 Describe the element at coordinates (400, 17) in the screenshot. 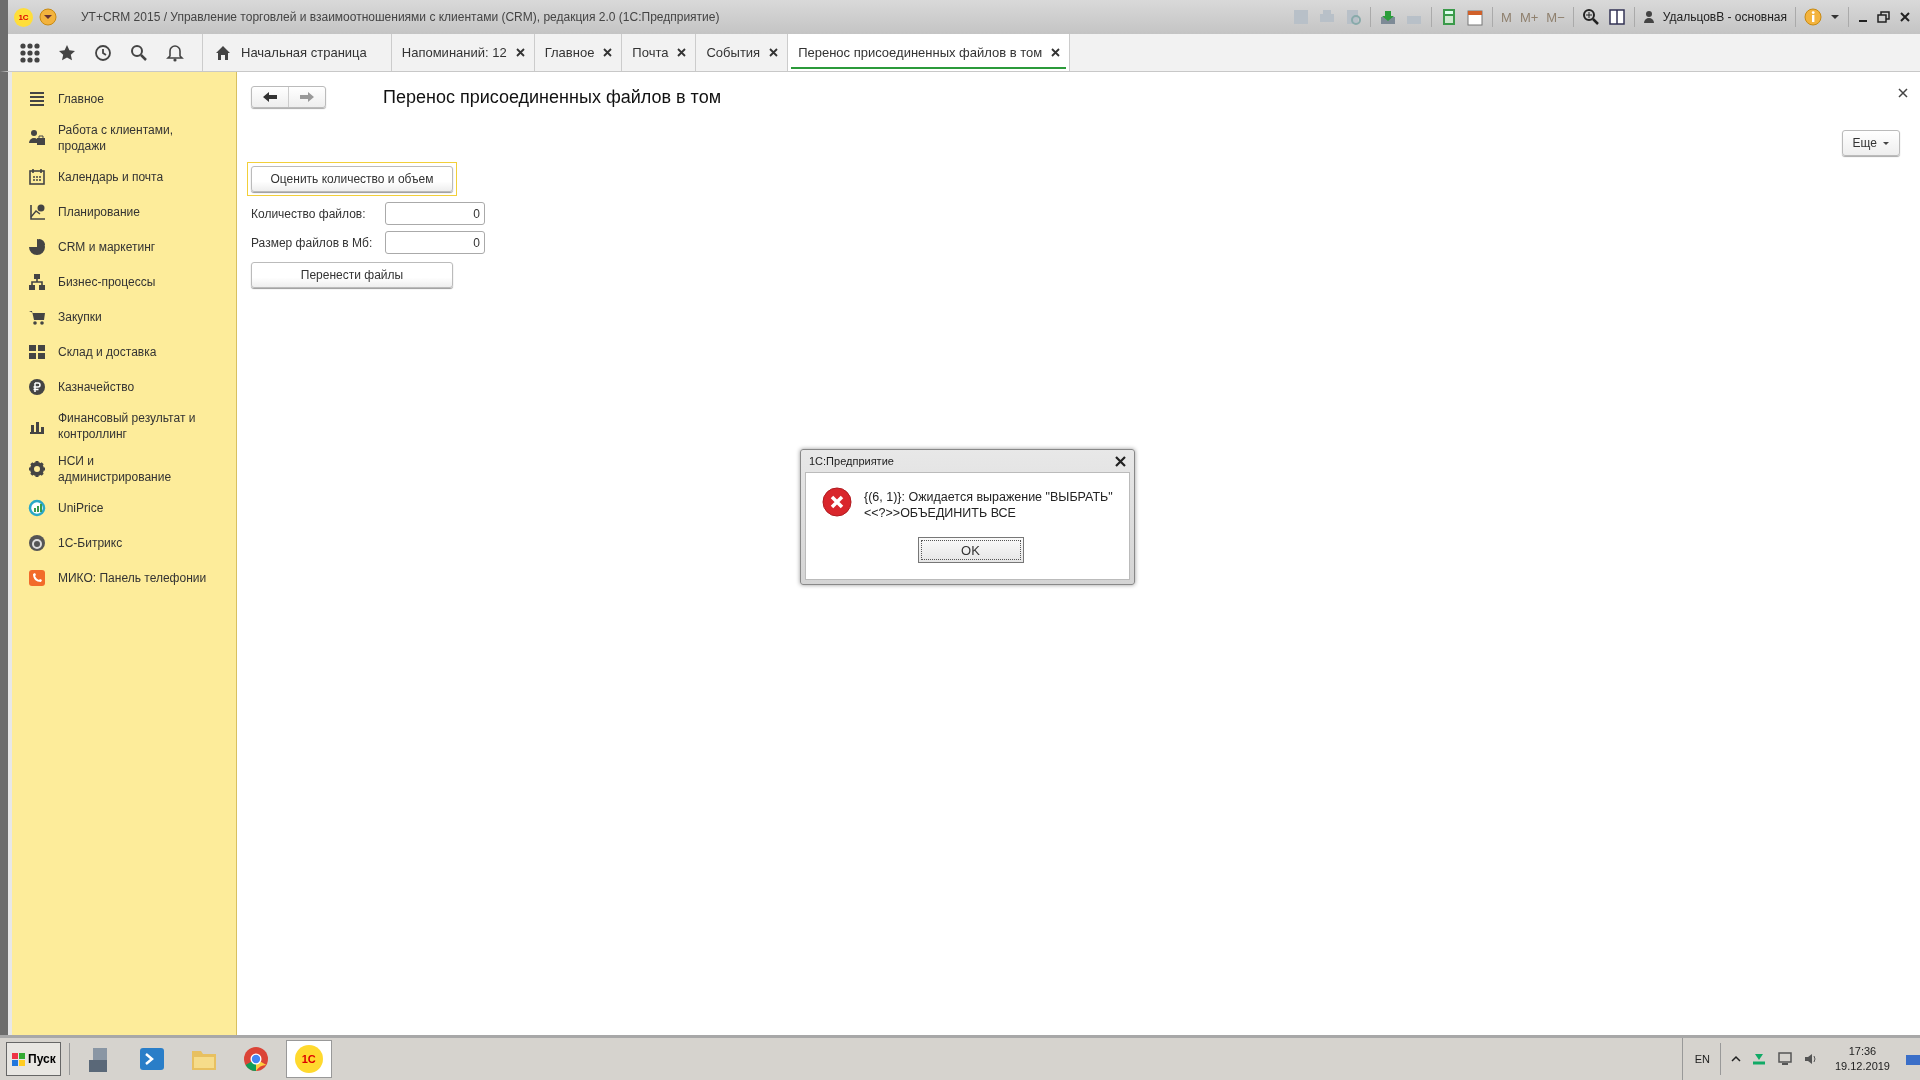

I see `window-title: УТ+CRM 2015 / Управление торговлей и взаимоотношениями с клиентами (CRM), редакция 2.0 (1С:Предприятие)` at that location.